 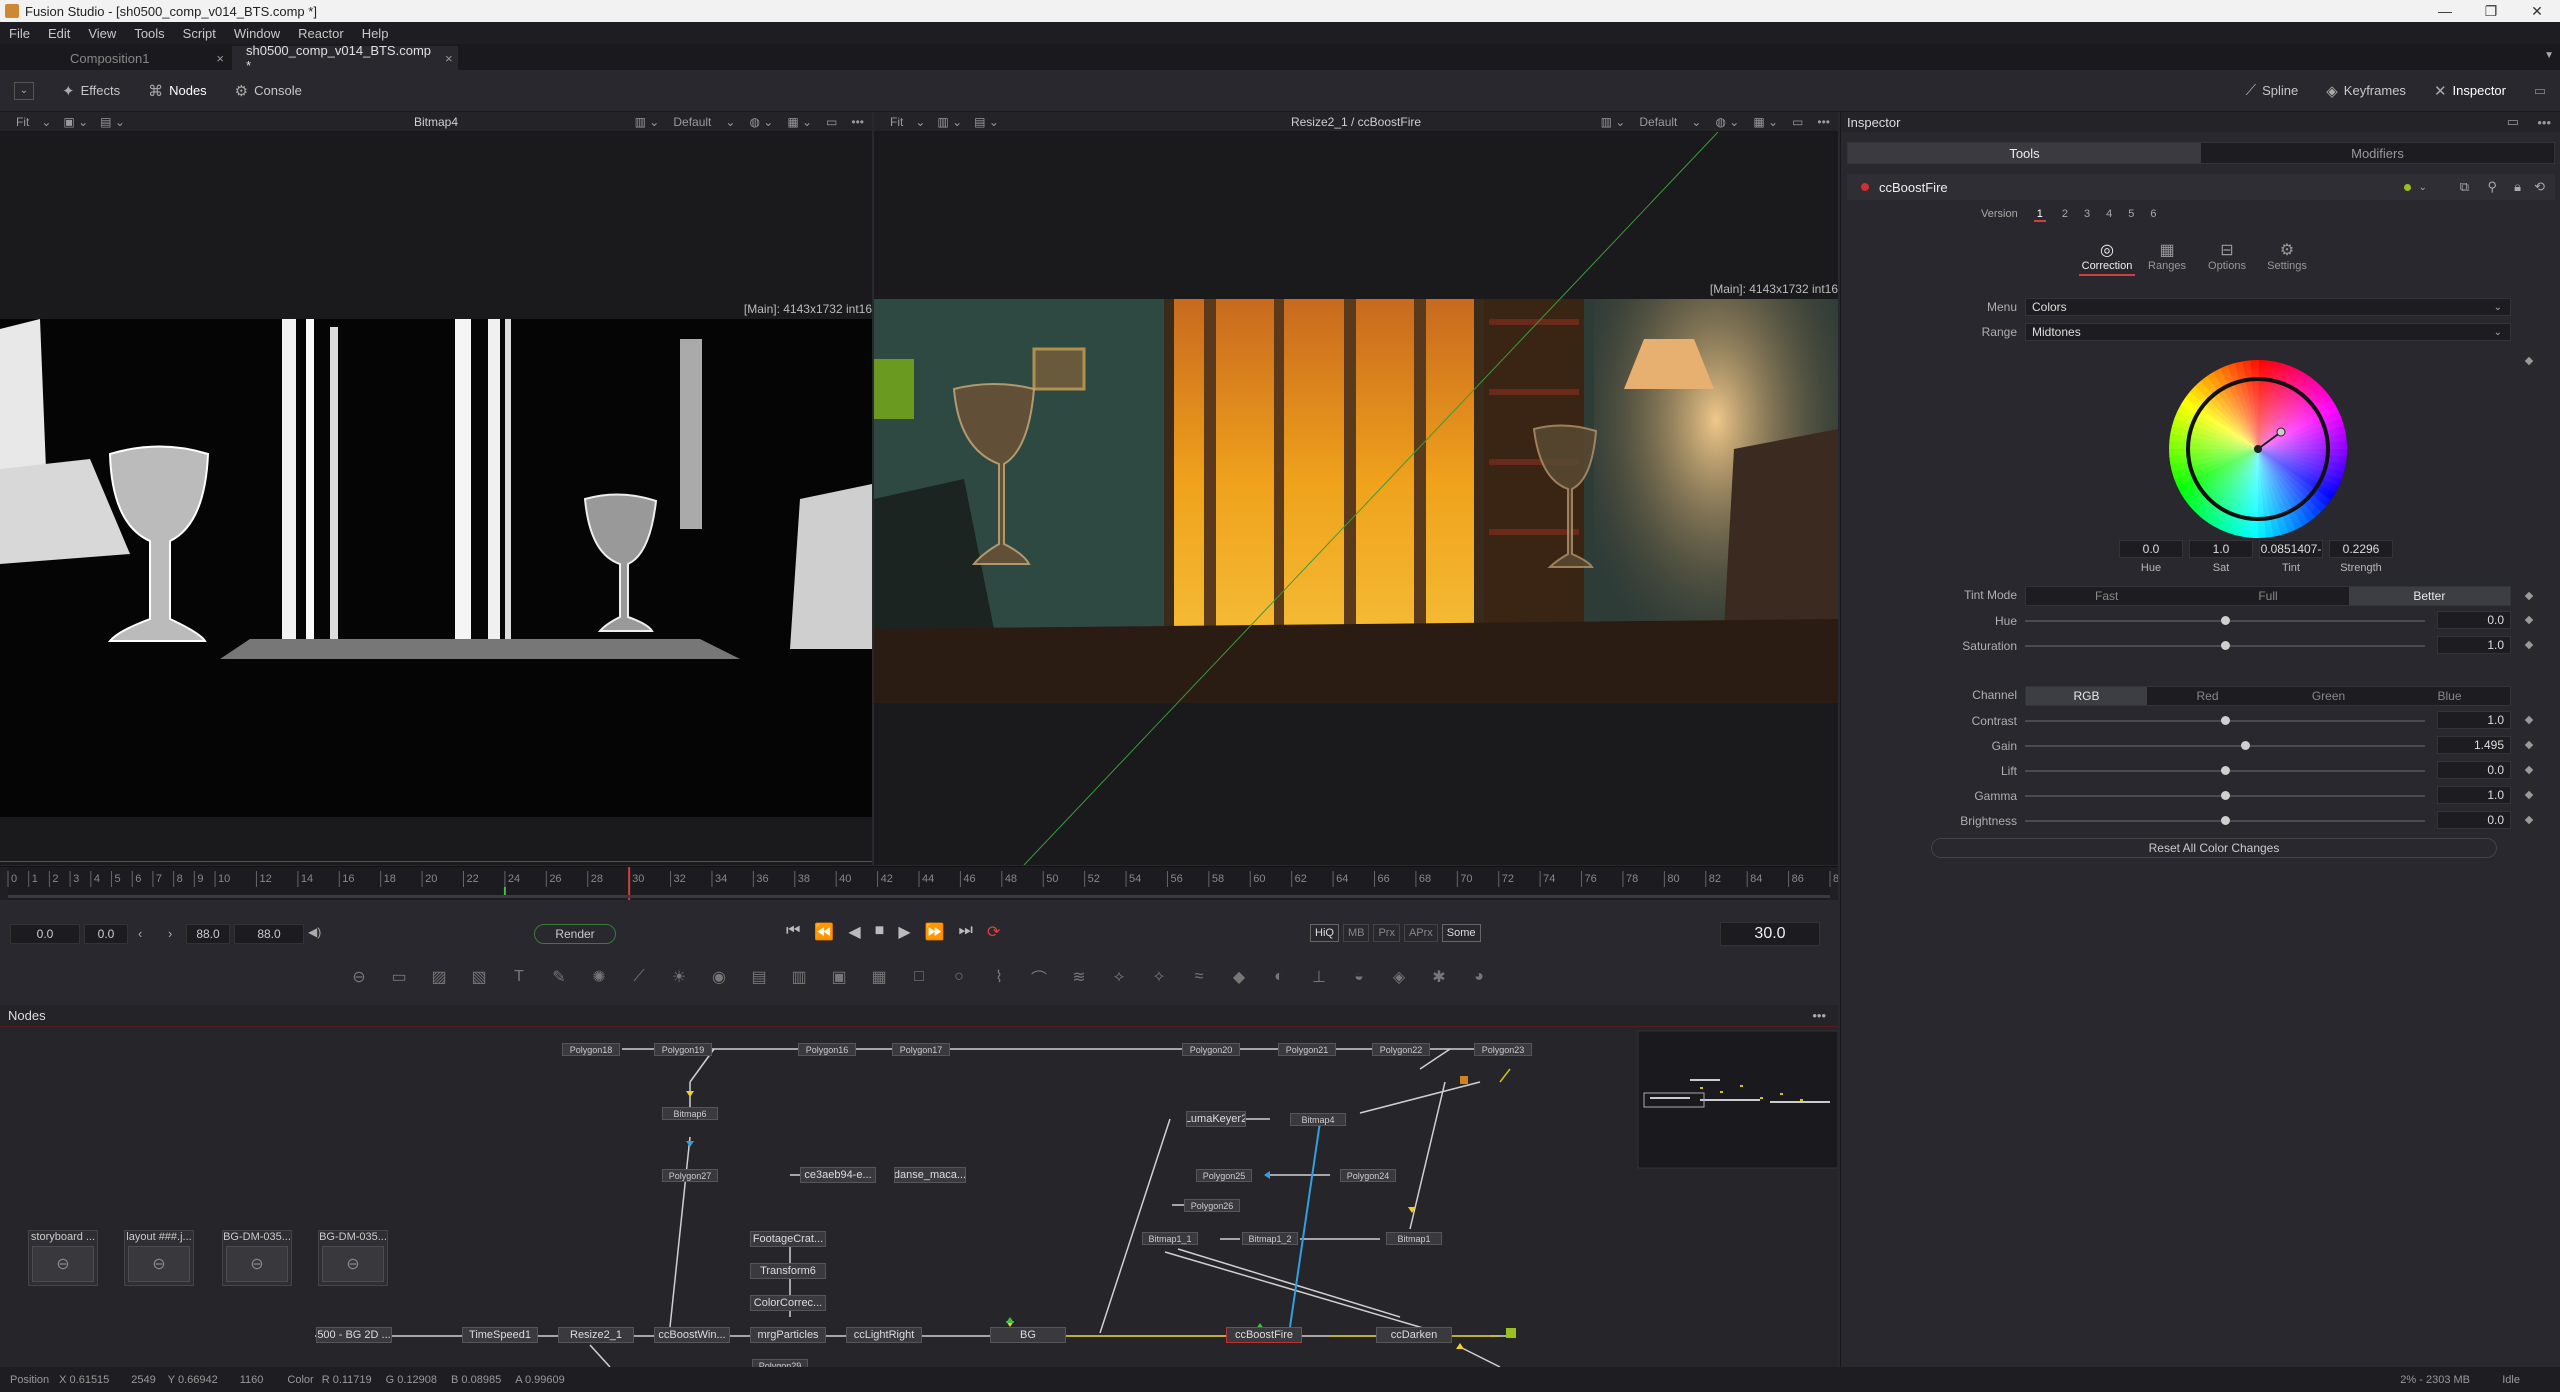 What do you see at coordinates (1819, 1015) in the screenshot?
I see `more-icon: •••` at bounding box center [1819, 1015].